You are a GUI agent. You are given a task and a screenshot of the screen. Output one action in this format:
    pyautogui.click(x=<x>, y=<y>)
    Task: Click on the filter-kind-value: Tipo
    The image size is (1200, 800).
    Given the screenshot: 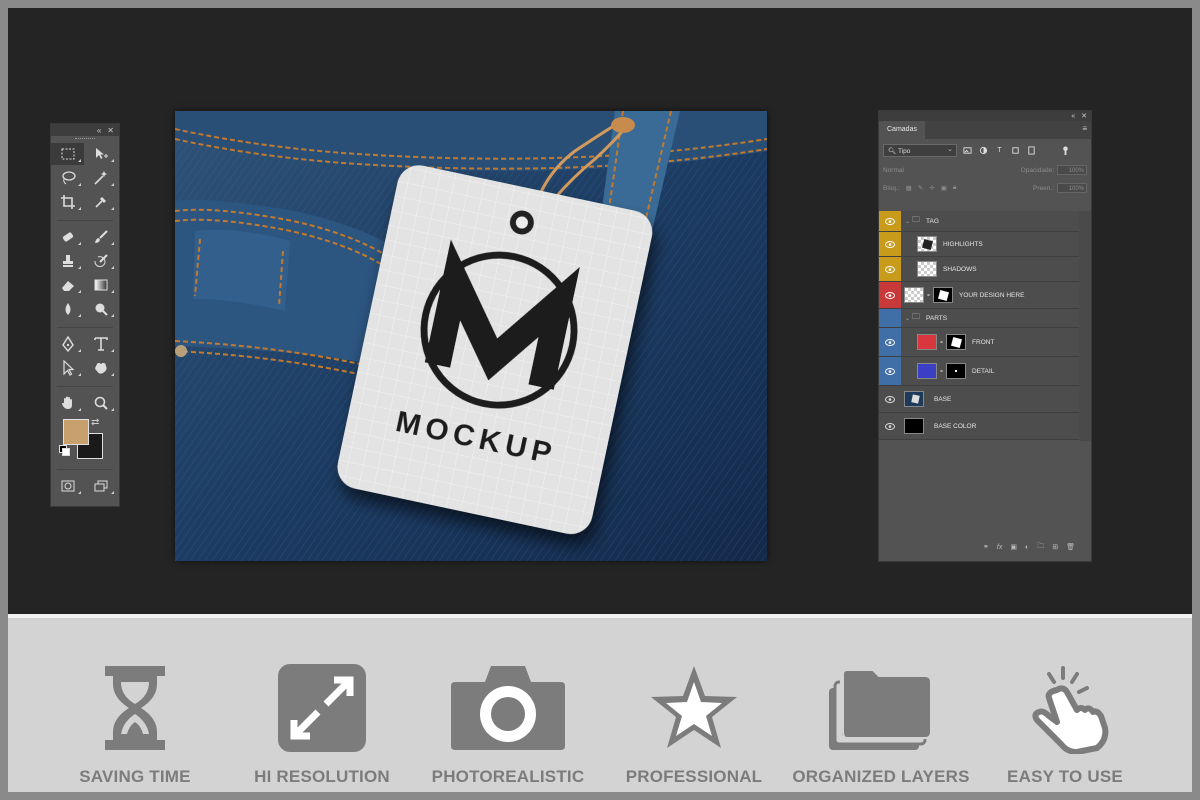 What is the action you would take?
    pyautogui.click(x=904, y=151)
    